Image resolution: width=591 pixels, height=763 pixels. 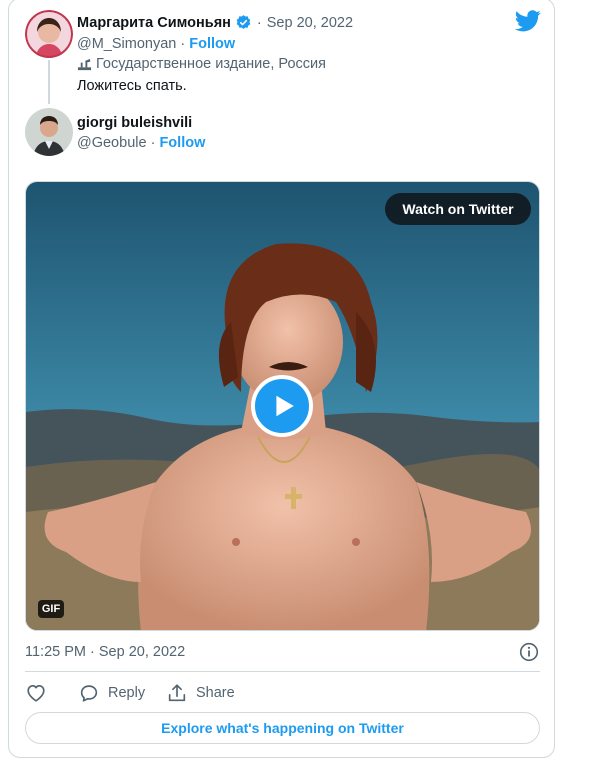 What do you see at coordinates (212, 44) in the screenshot?
I see `follow-button: Follow` at bounding box center [212, 44].